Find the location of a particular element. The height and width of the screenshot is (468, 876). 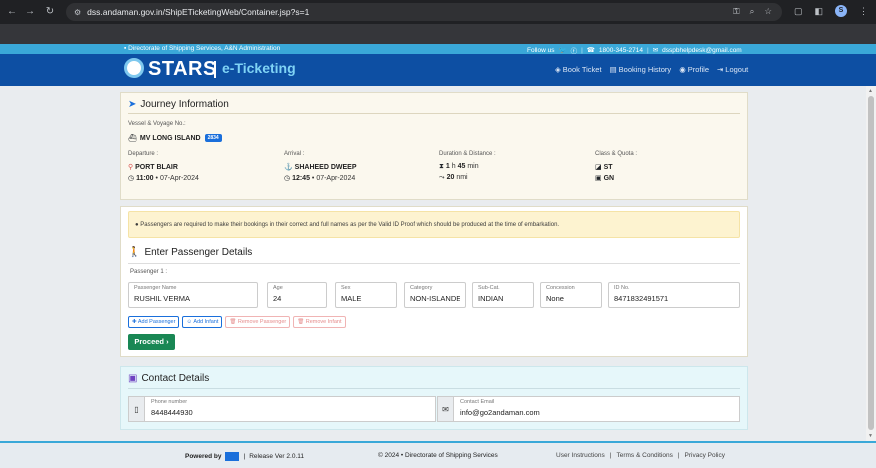

profile-avatar: S is located at coordinates (841, 11).